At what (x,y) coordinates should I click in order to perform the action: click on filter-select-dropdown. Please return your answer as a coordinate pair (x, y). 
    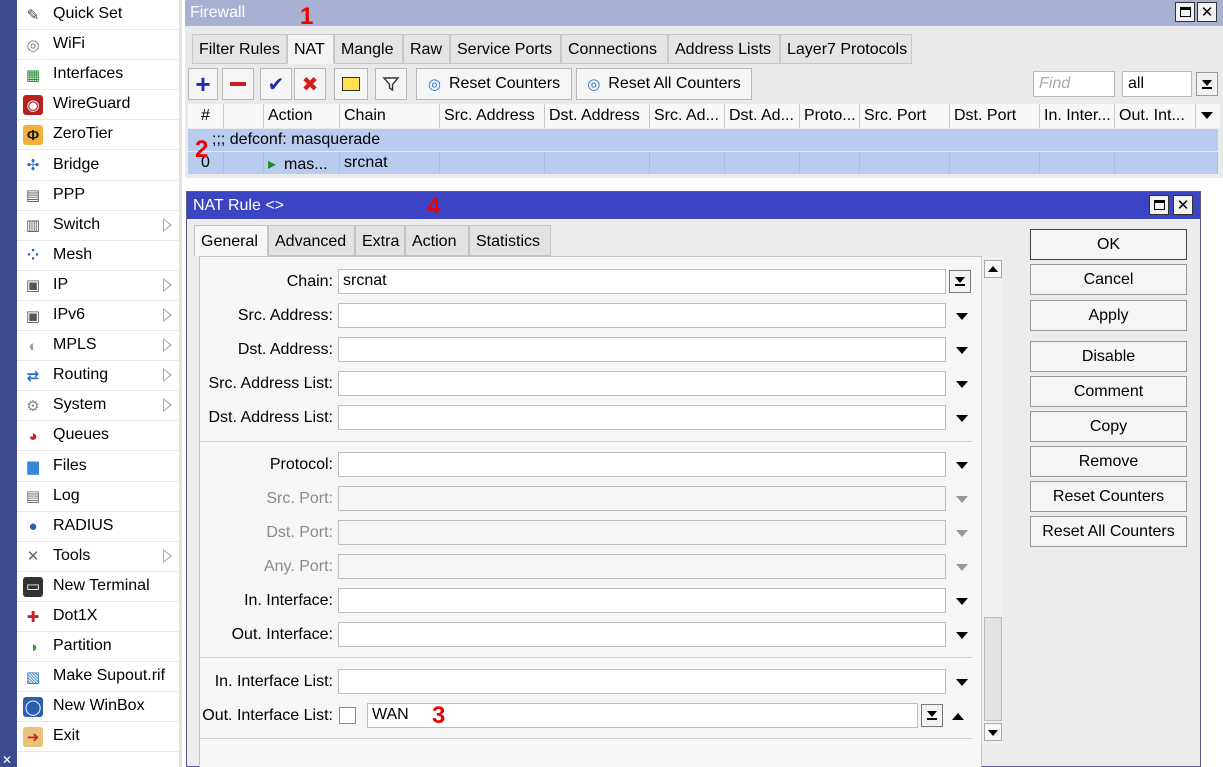
    Looking at the image, I should click on (1207, 84).